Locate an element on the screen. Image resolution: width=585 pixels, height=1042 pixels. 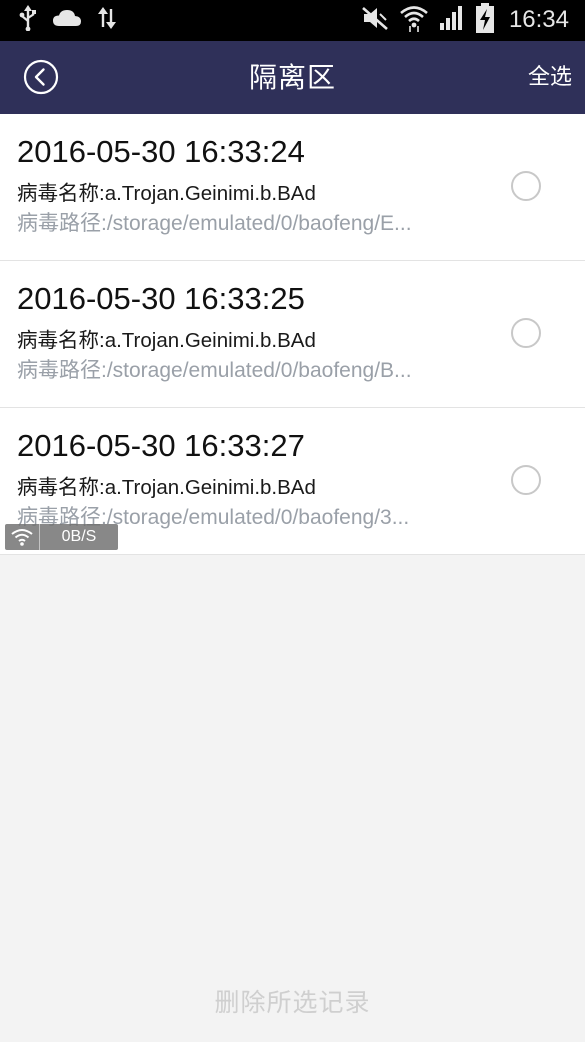
item-time: 2016-05-30 16:33:25 is located at coordinates (161, 298).